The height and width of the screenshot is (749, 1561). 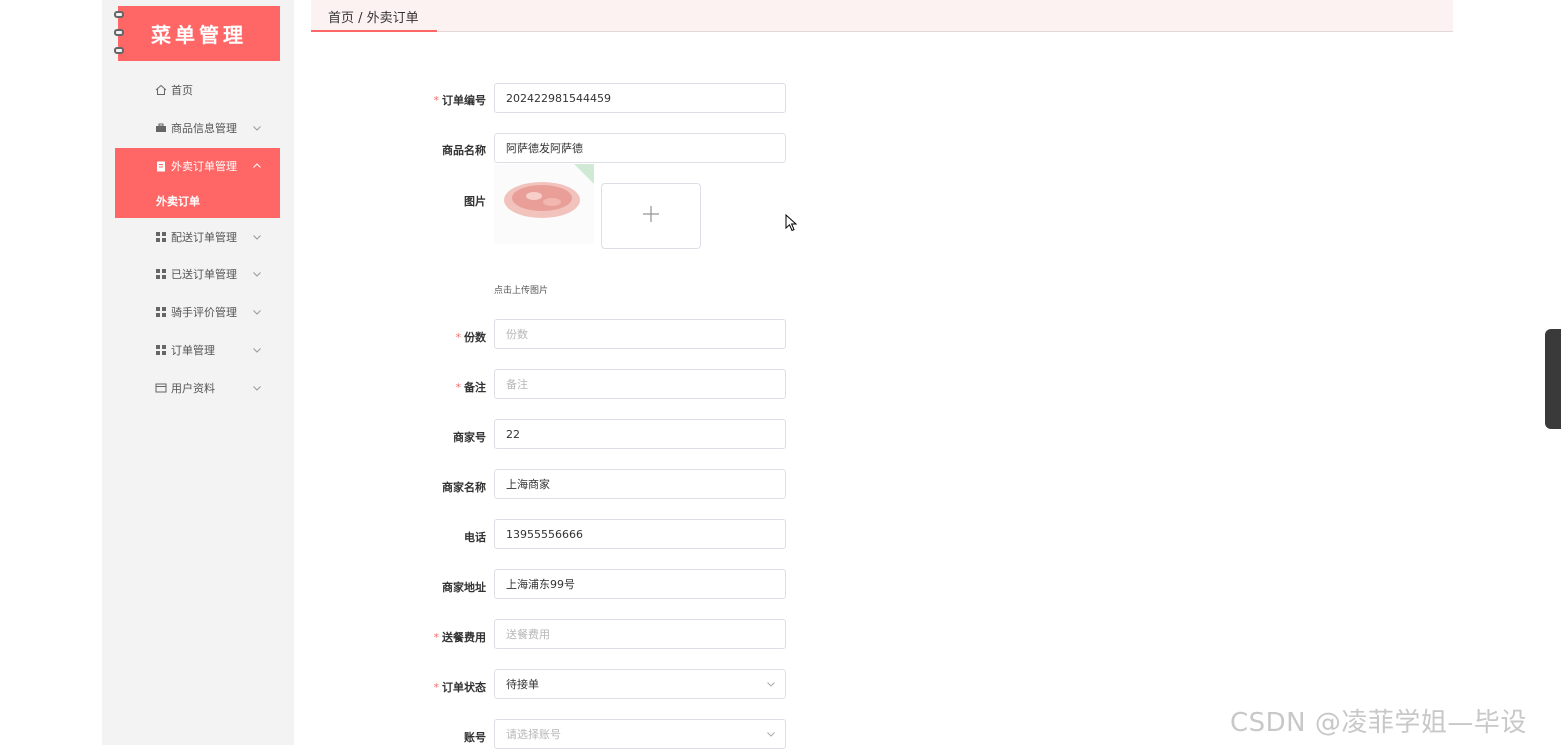 I want to click on breadcrumb-active-underline, so click(x=374, y=31).